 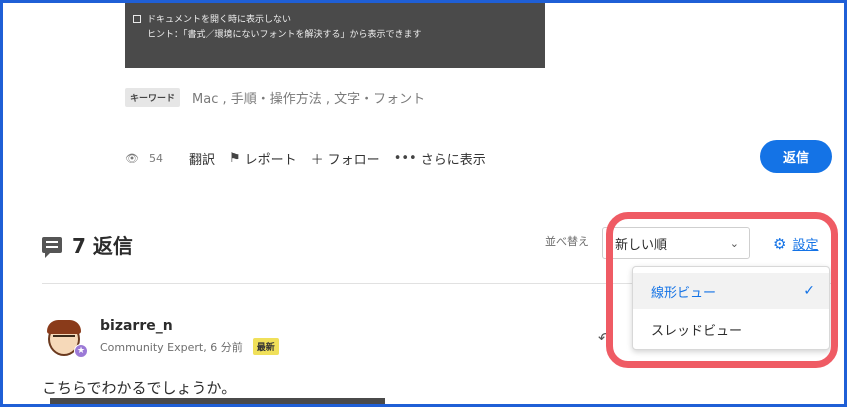 What do you see at coordinates (453, 160) in the screenshot?
I see `more-label: さらに表示` at bounding box center [453, 160].